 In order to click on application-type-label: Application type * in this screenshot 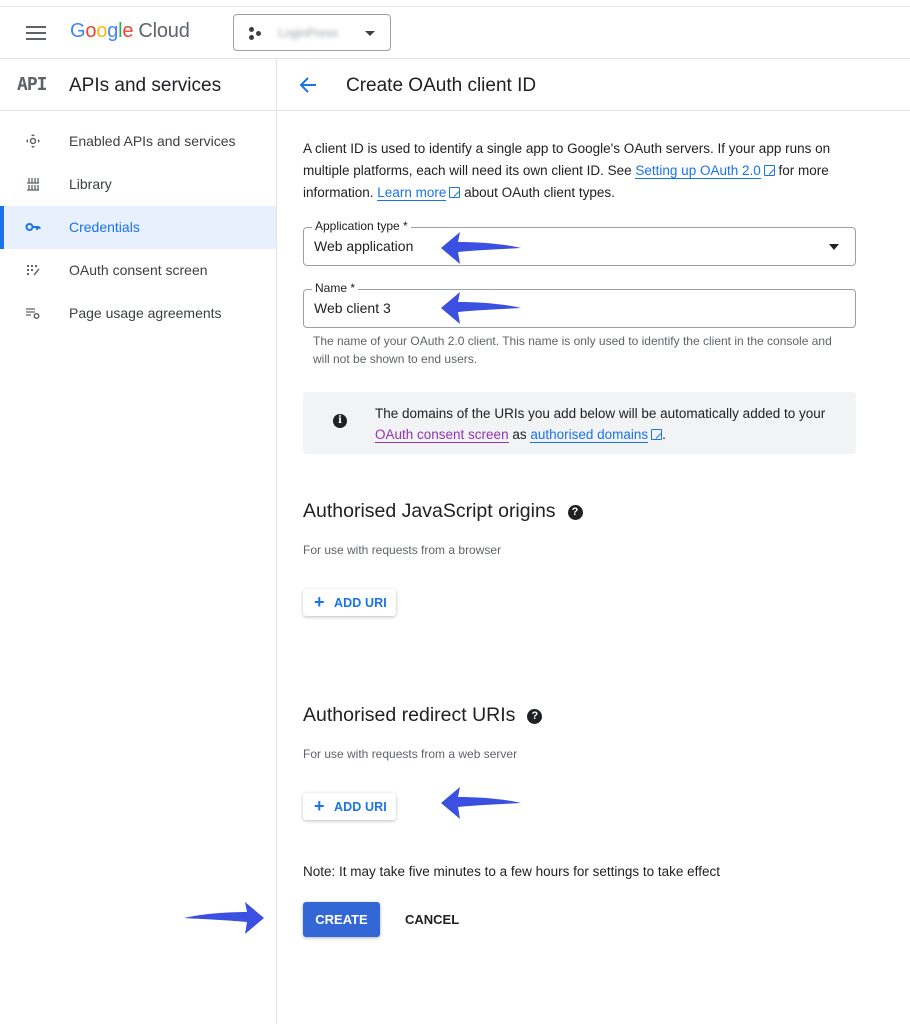, I will do `click(361, 226)`.